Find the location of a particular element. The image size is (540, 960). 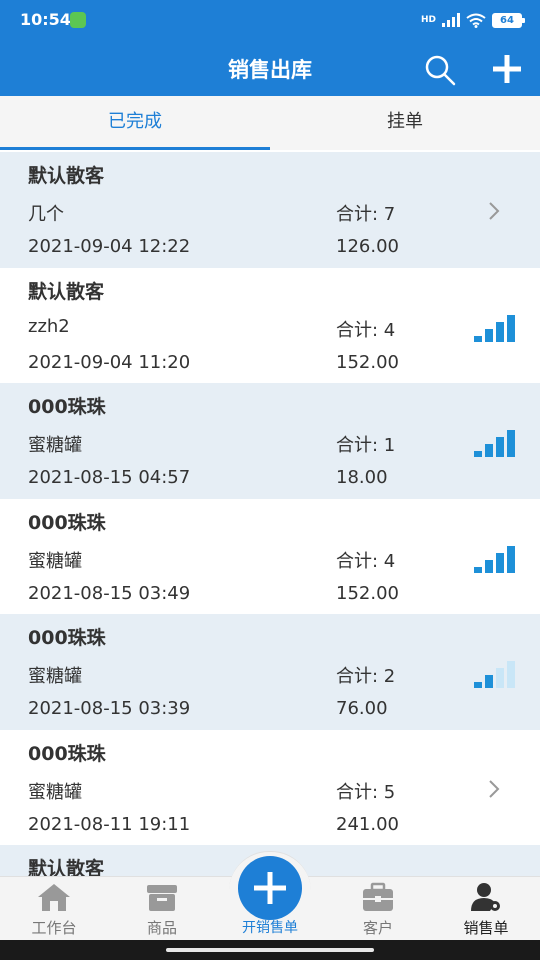

status-indicators: HD 64 is located at coordinates (472, 20).